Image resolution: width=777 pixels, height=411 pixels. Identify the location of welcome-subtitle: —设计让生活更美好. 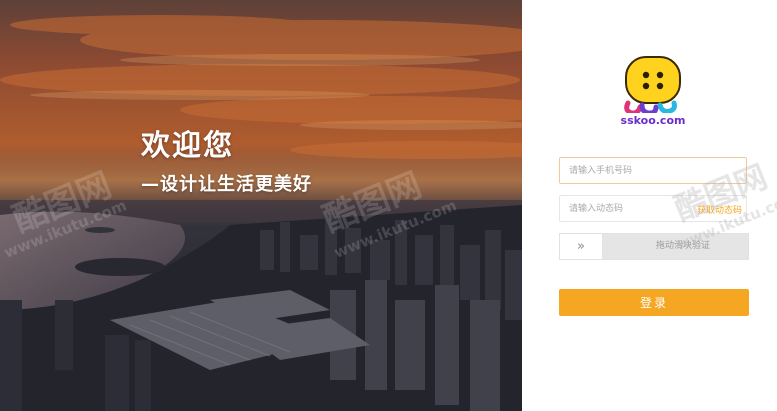
(226, 184).